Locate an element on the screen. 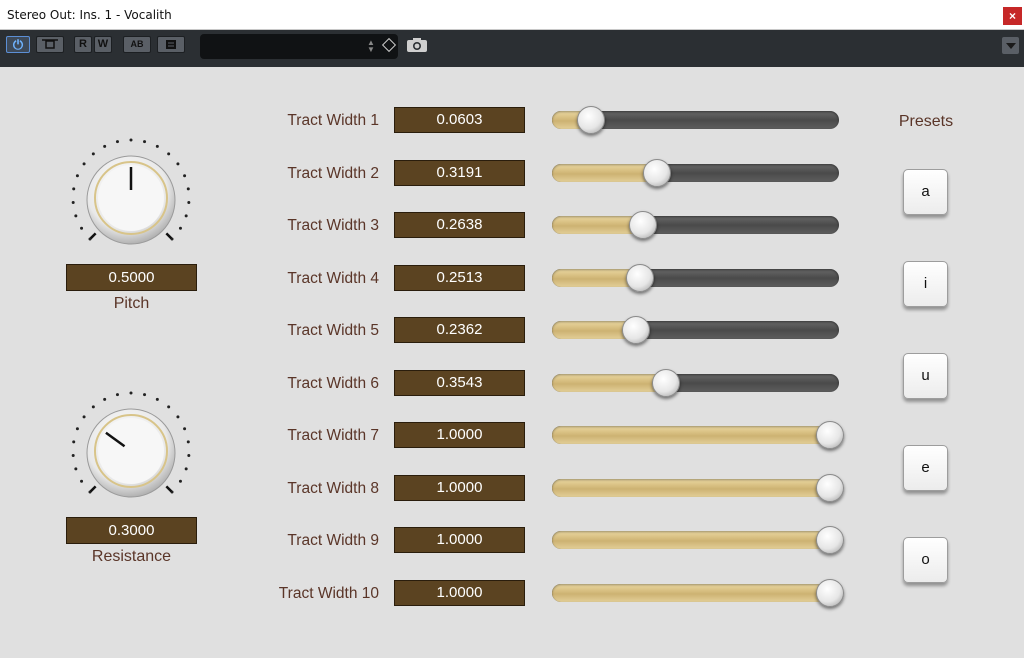 This screenshot has width=1024, height=658. window-title: Stereo Out: Ins. 1 - Vocalith is located at coordinates (89, 15).